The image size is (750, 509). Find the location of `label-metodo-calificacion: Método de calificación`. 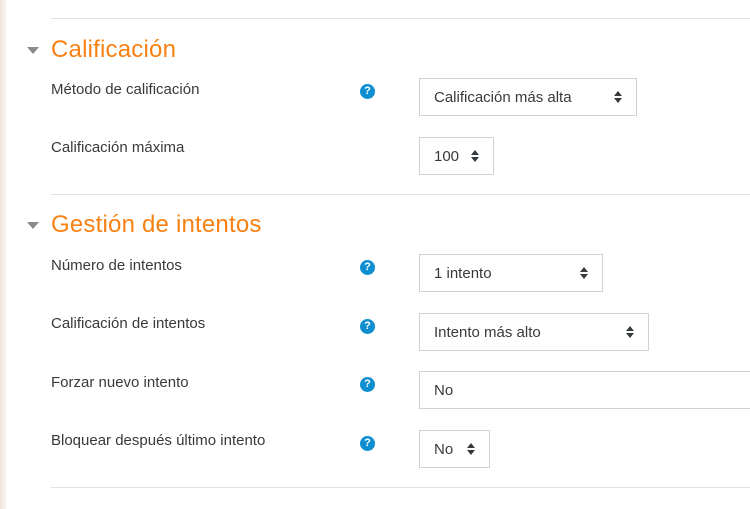

label-metodo-calificacion: Método de calificación is located at coordinates (125, 89).